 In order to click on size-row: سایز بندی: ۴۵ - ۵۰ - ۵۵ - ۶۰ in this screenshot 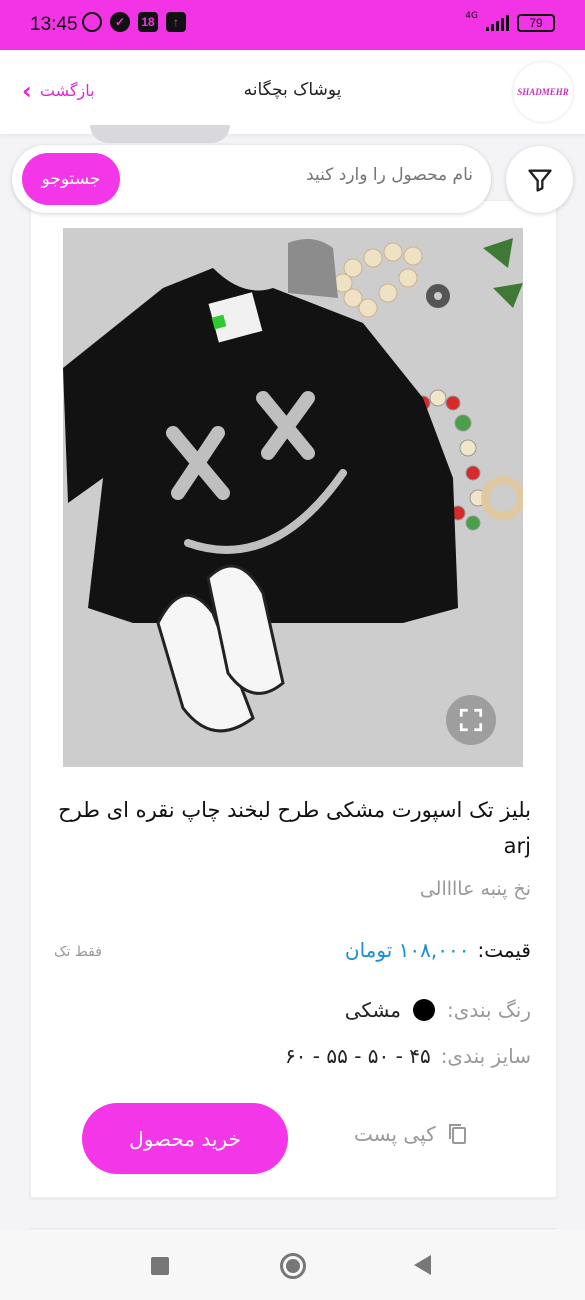, I will do `click(408, 1056)`.